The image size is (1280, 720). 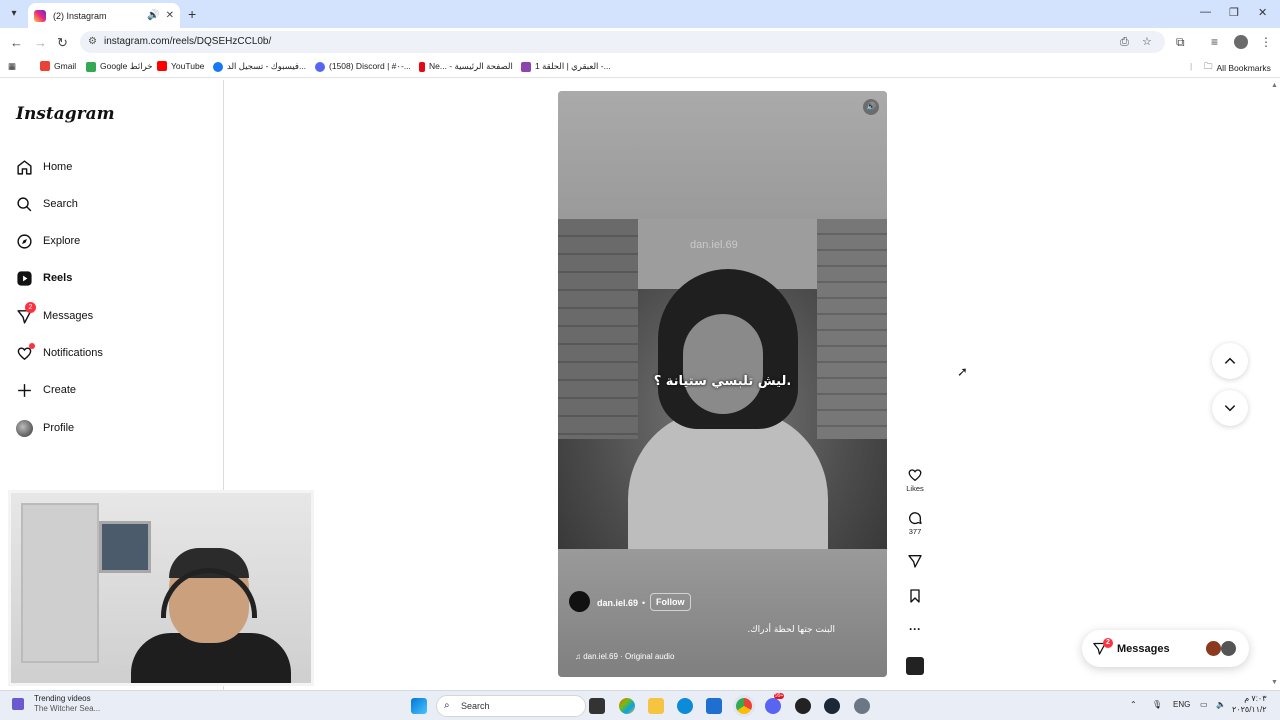 I want to click on store-icon, so click(x=714, y=706).